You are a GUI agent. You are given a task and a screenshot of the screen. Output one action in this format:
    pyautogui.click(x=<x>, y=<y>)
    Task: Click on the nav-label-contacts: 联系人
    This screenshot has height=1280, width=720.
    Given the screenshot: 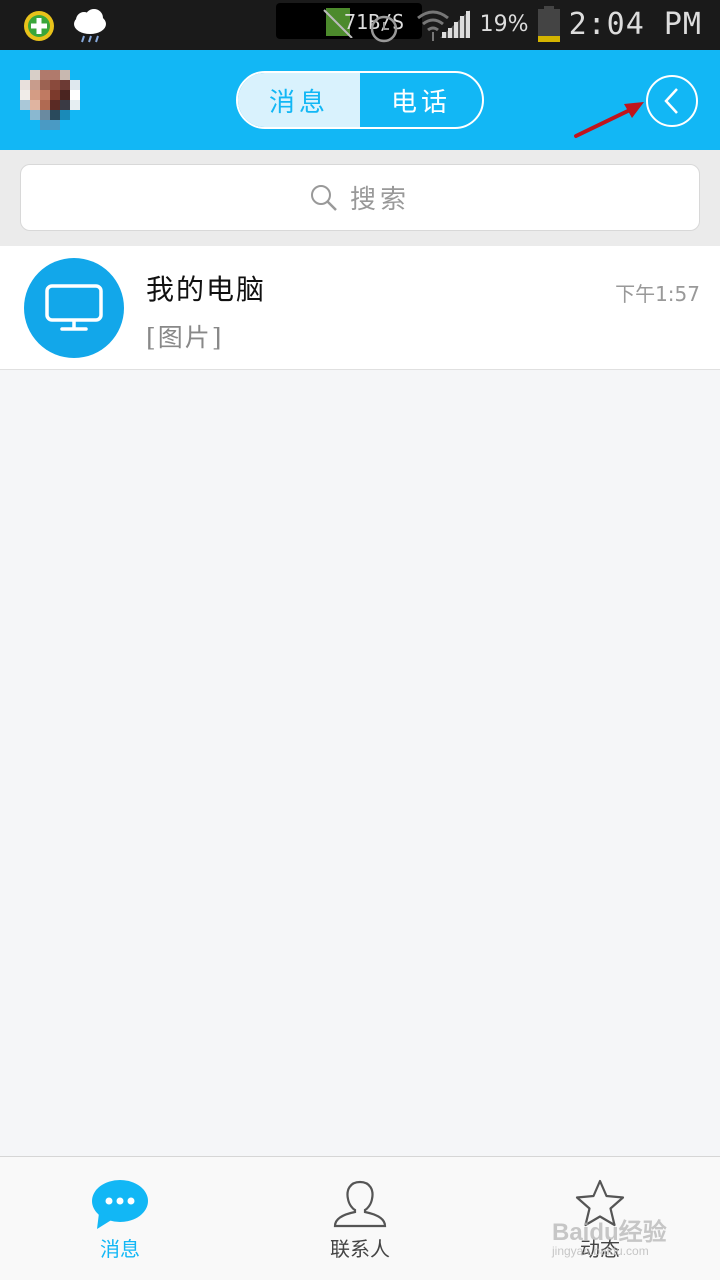 What is the action you would take?
    pyautogui.click(x=360, y=1249)
    